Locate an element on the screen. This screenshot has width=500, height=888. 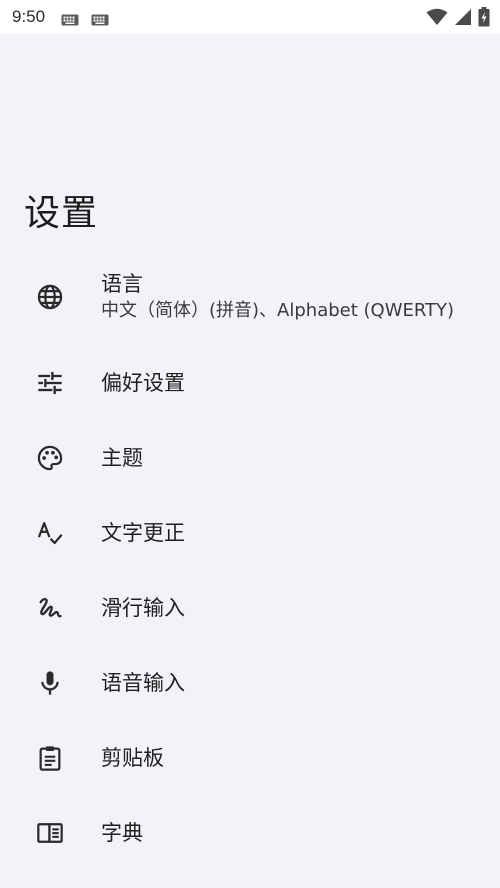
settings-item-title: 语音输入 is located at coordinates (143, 683).